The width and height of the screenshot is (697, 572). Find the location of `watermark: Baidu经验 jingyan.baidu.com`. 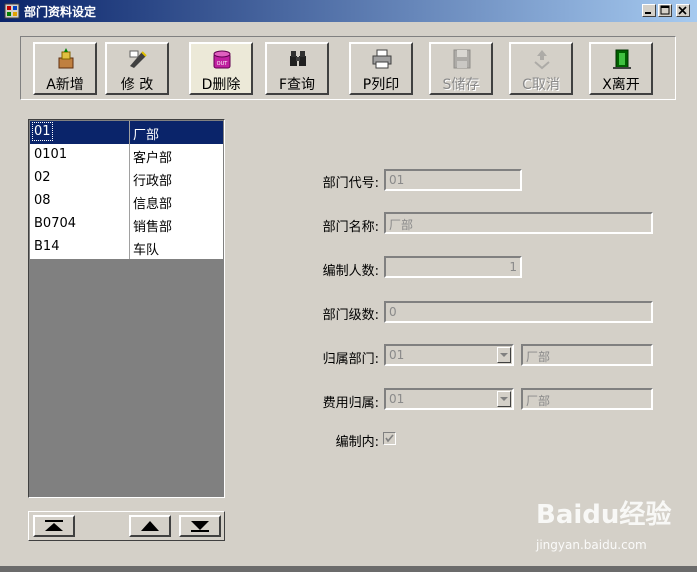

watermark: Baidu经验 jingyan.baidu.com is located at coordinates (611, 526).